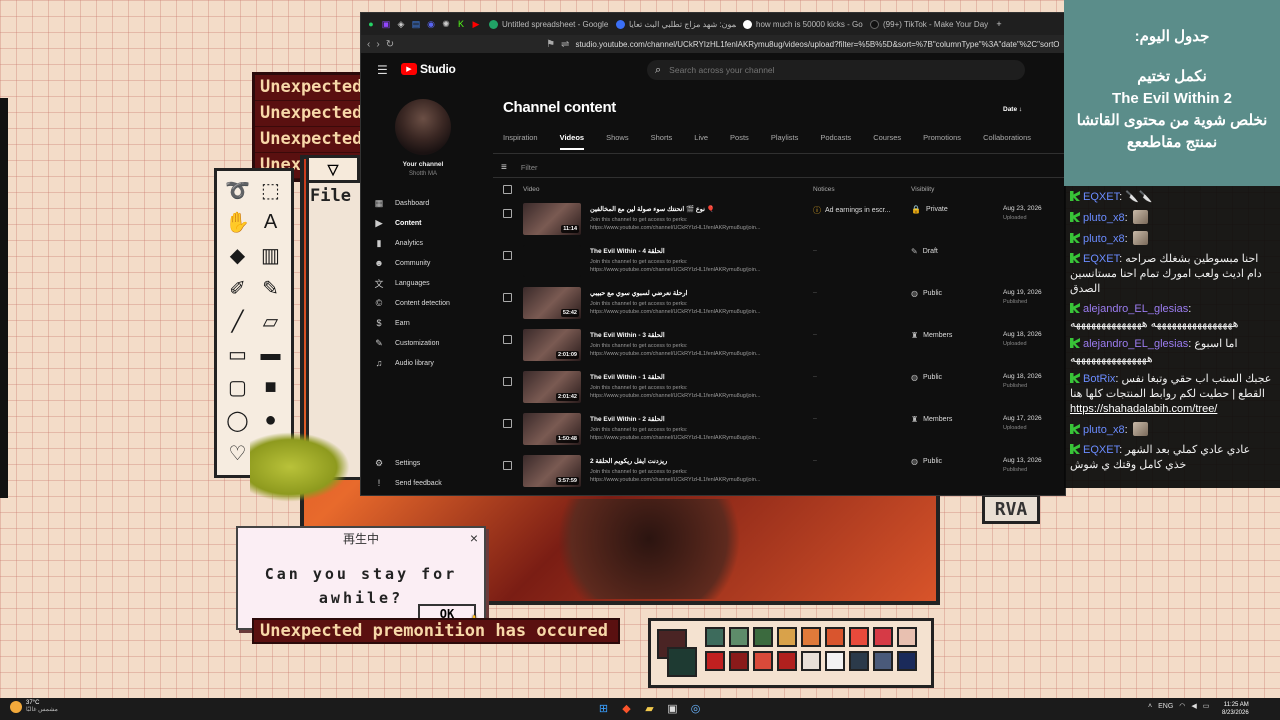 This screenshot has width=1280, height=720. I want to click on video-title: The Evil Within - الحلقة 1, so click(690, 377).